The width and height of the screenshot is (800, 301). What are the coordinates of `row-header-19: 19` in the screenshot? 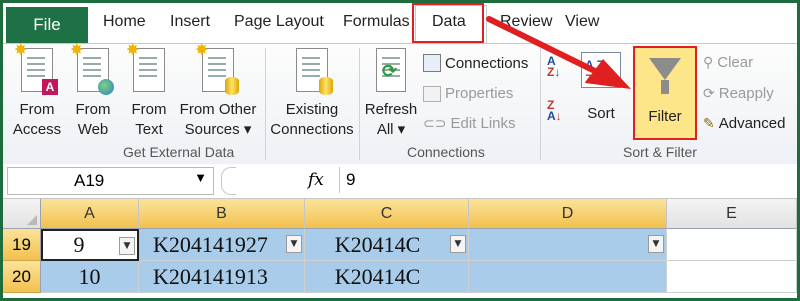 It's located at (22, 245).